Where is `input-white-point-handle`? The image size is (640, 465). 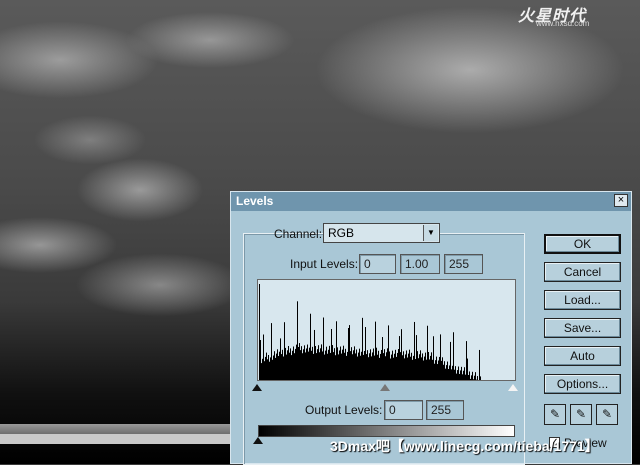 input-white-point-handle is located at coordinates (513, 387).